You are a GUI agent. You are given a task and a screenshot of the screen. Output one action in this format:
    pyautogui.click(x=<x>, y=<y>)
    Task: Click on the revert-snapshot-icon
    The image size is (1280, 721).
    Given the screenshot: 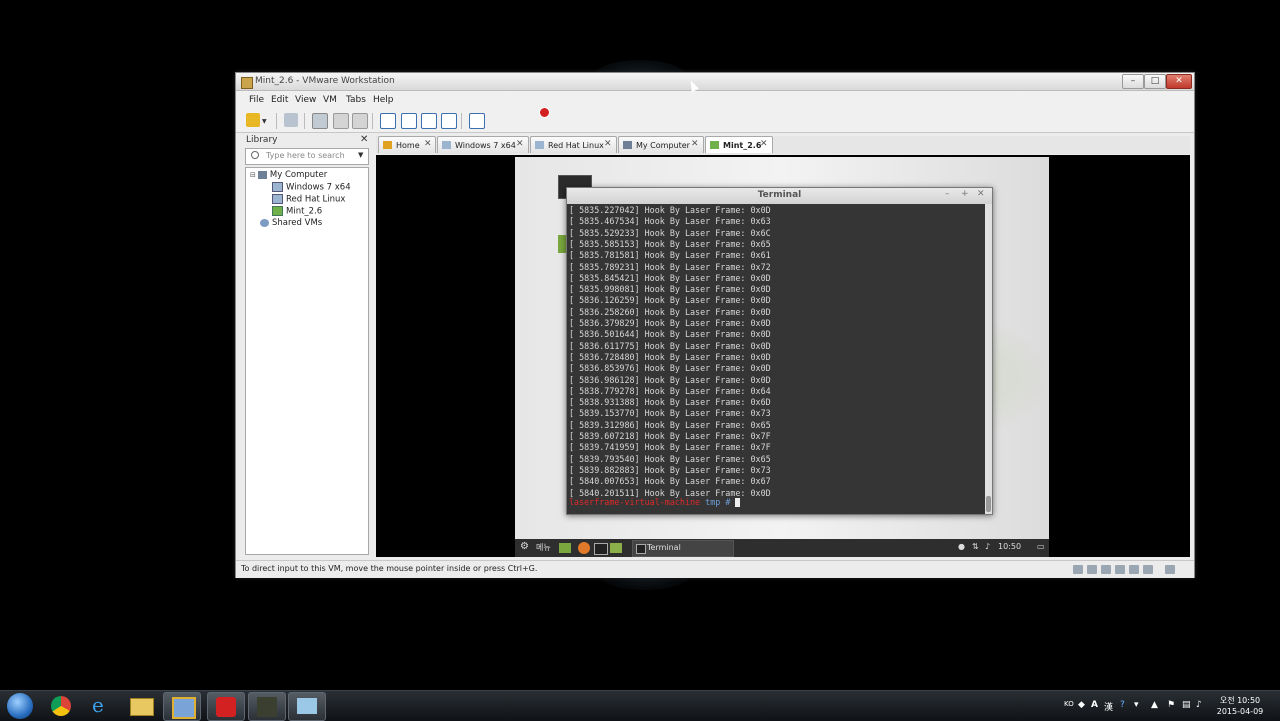 What is the action you would take?
    pyautogui.click(x=341, y=121)
    